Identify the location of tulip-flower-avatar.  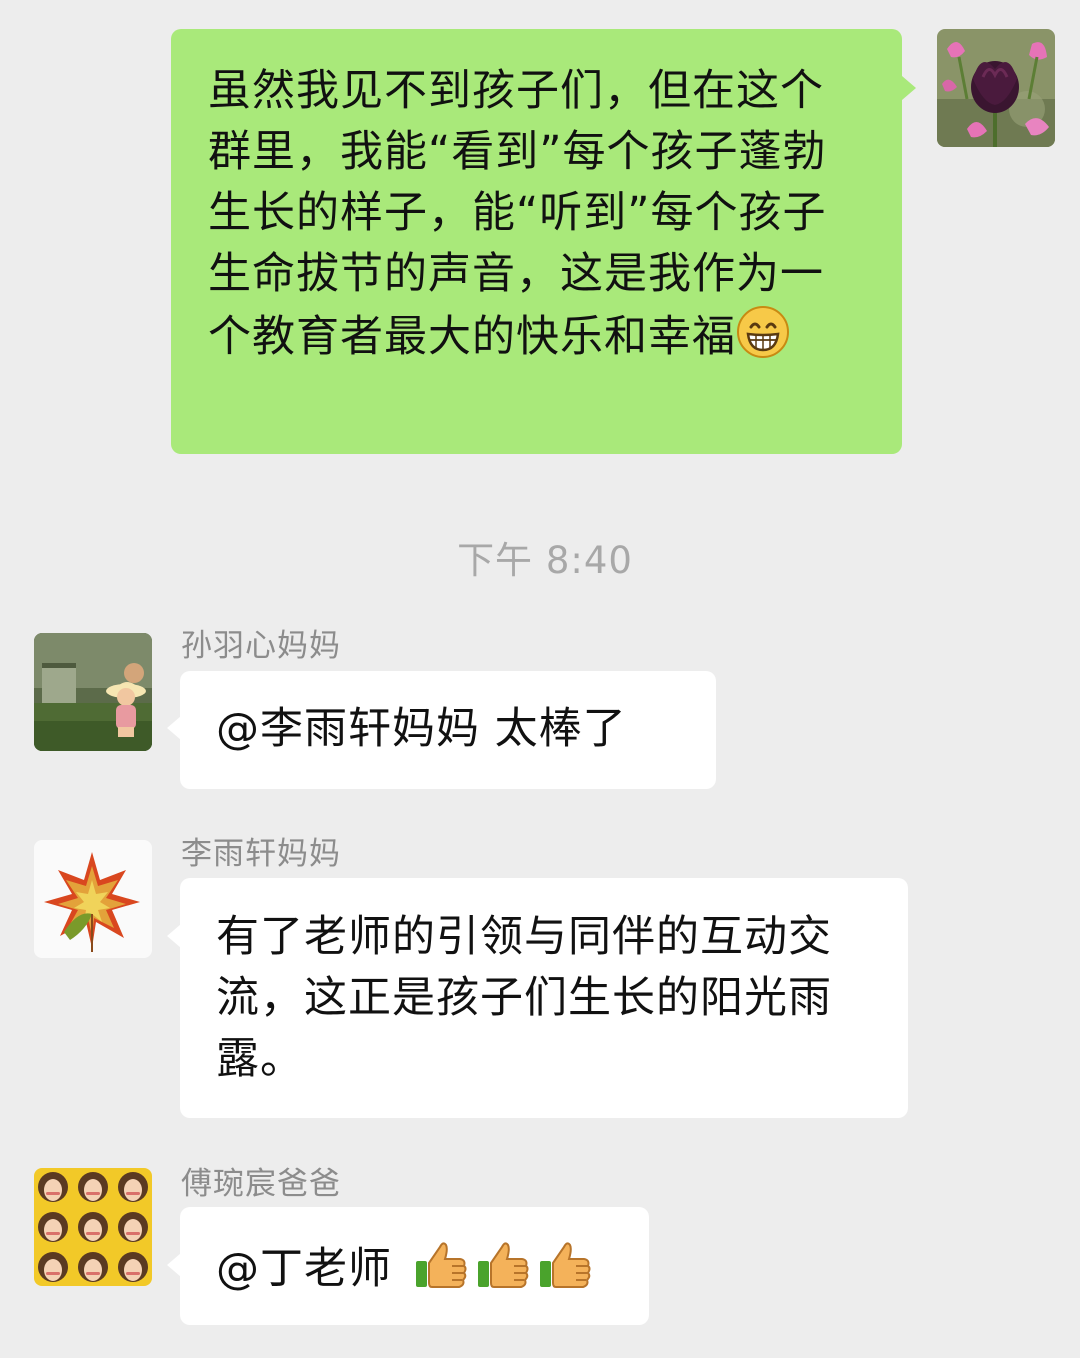
(996, 88).